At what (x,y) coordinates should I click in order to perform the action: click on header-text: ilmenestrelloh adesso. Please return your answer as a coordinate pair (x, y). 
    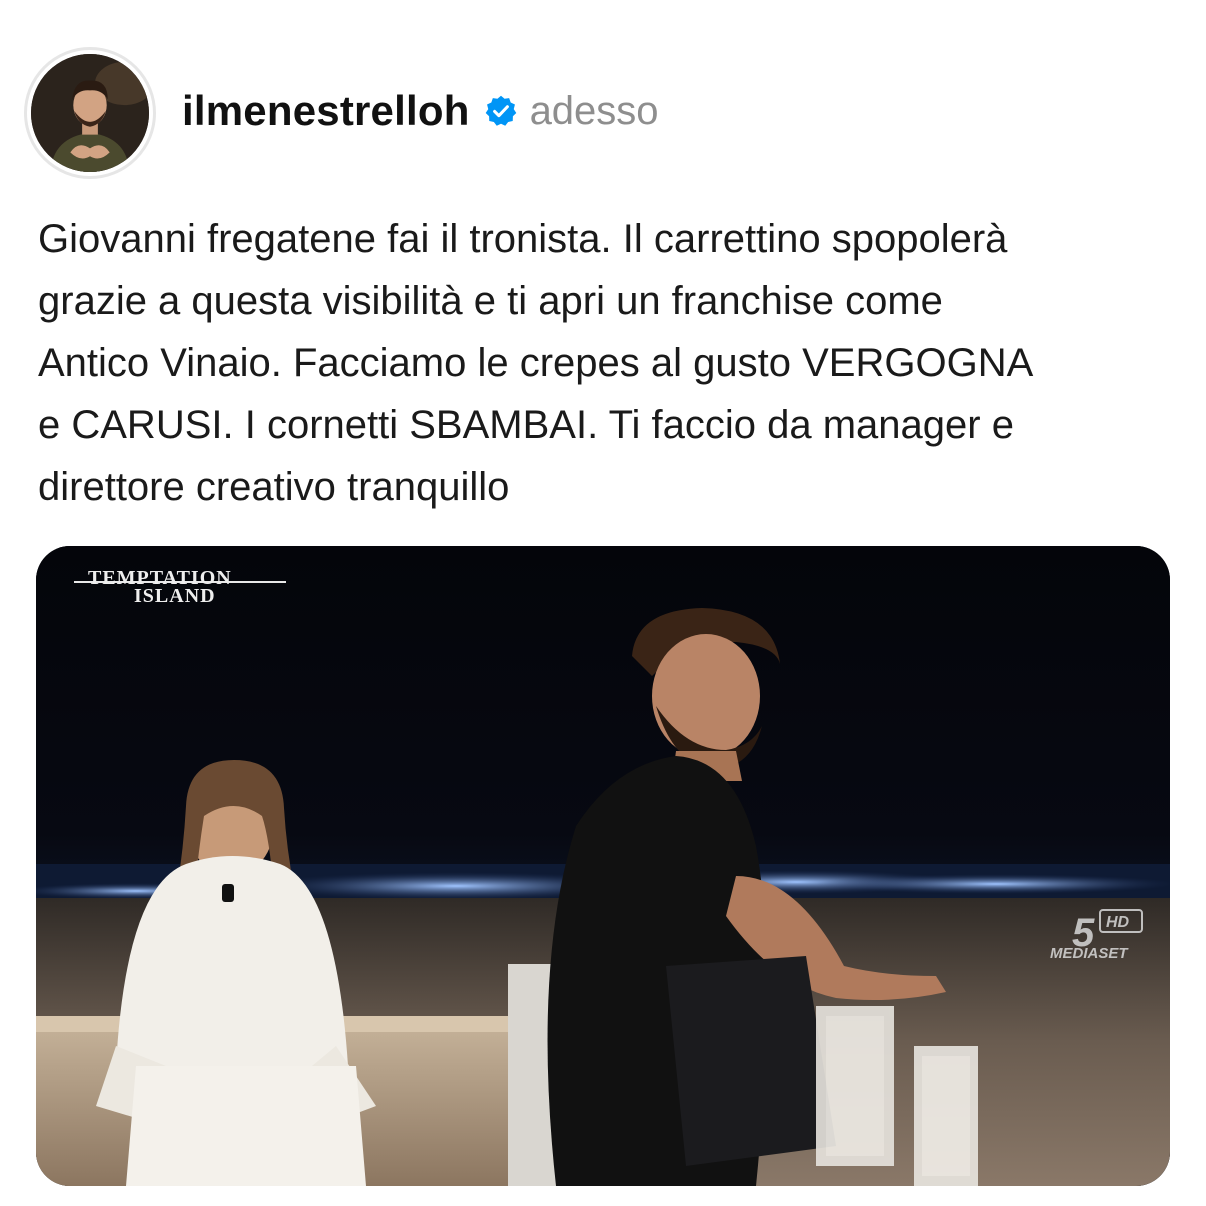
    Looking at the image, I should click on (420, 111).